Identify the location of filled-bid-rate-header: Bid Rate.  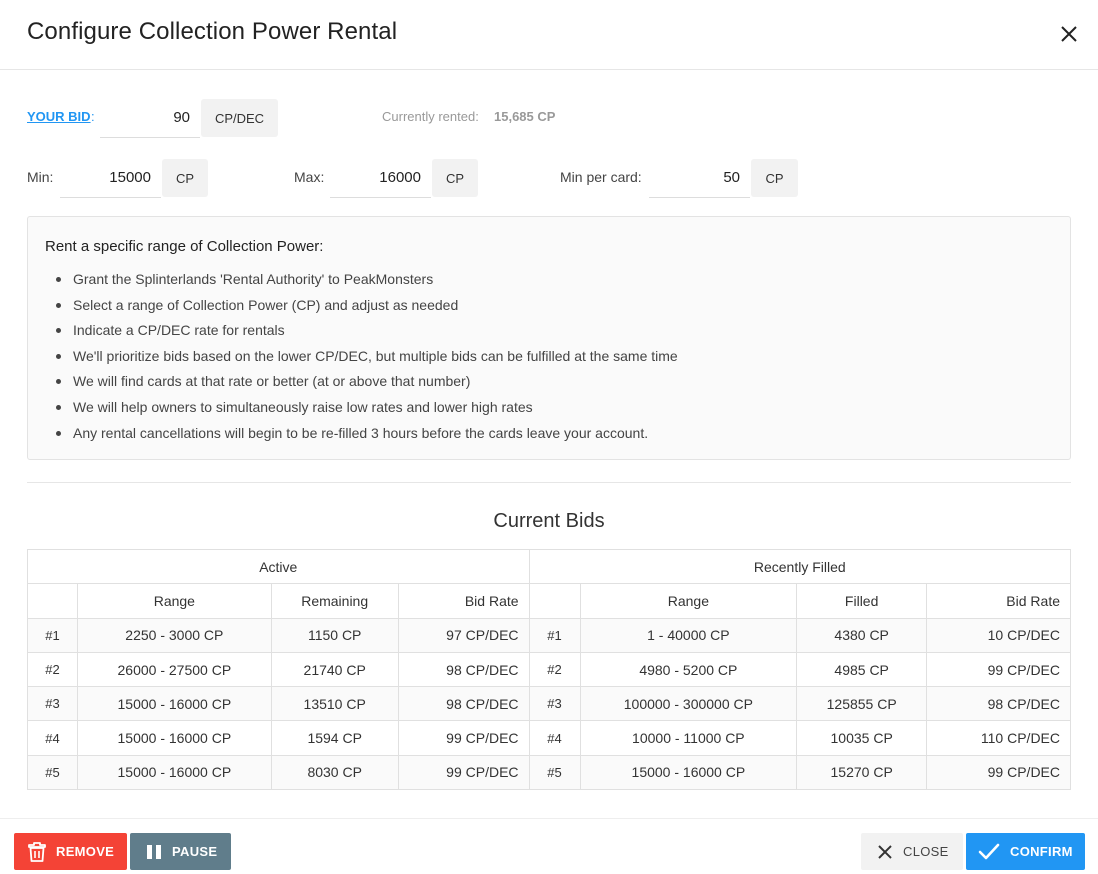
(998, 601).